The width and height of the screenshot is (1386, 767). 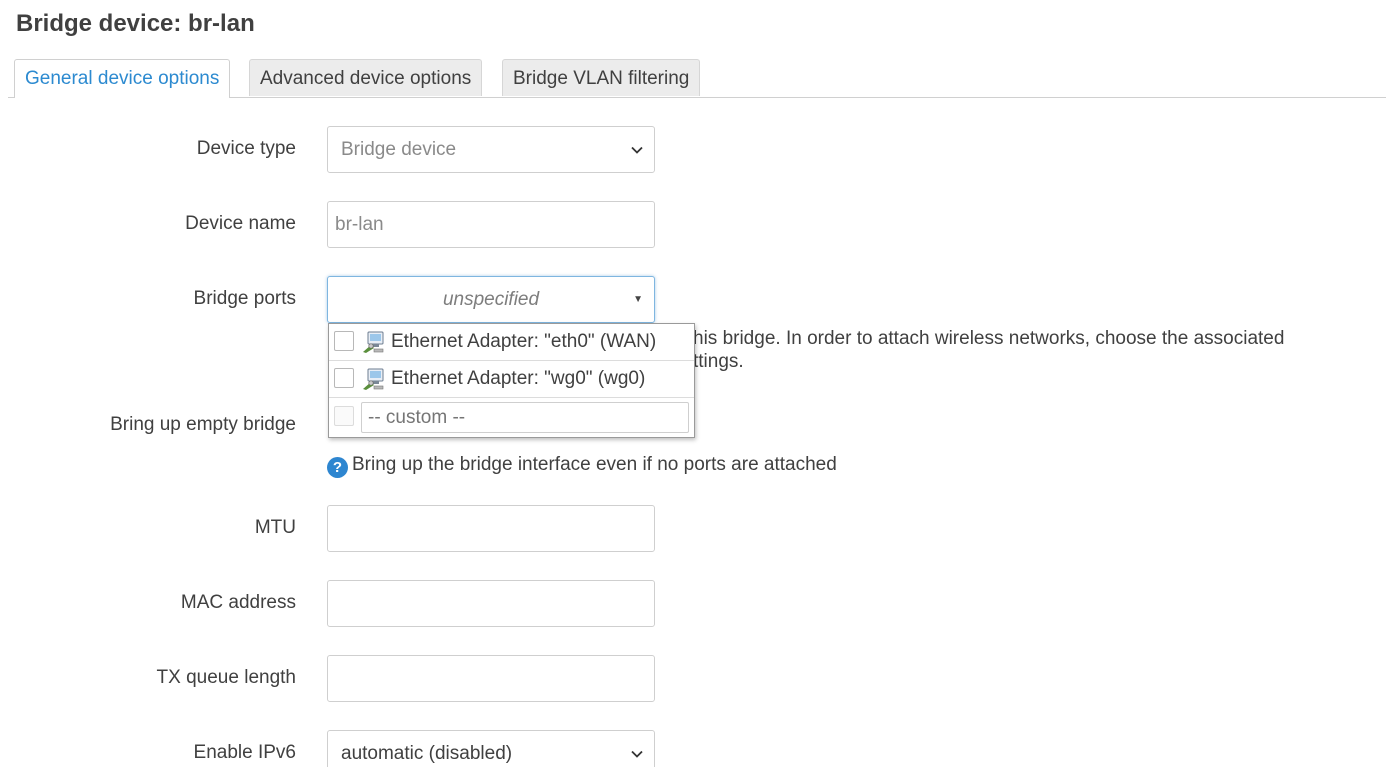 I want to click on device-name-value: br-lan, so click(x=359, y=224).